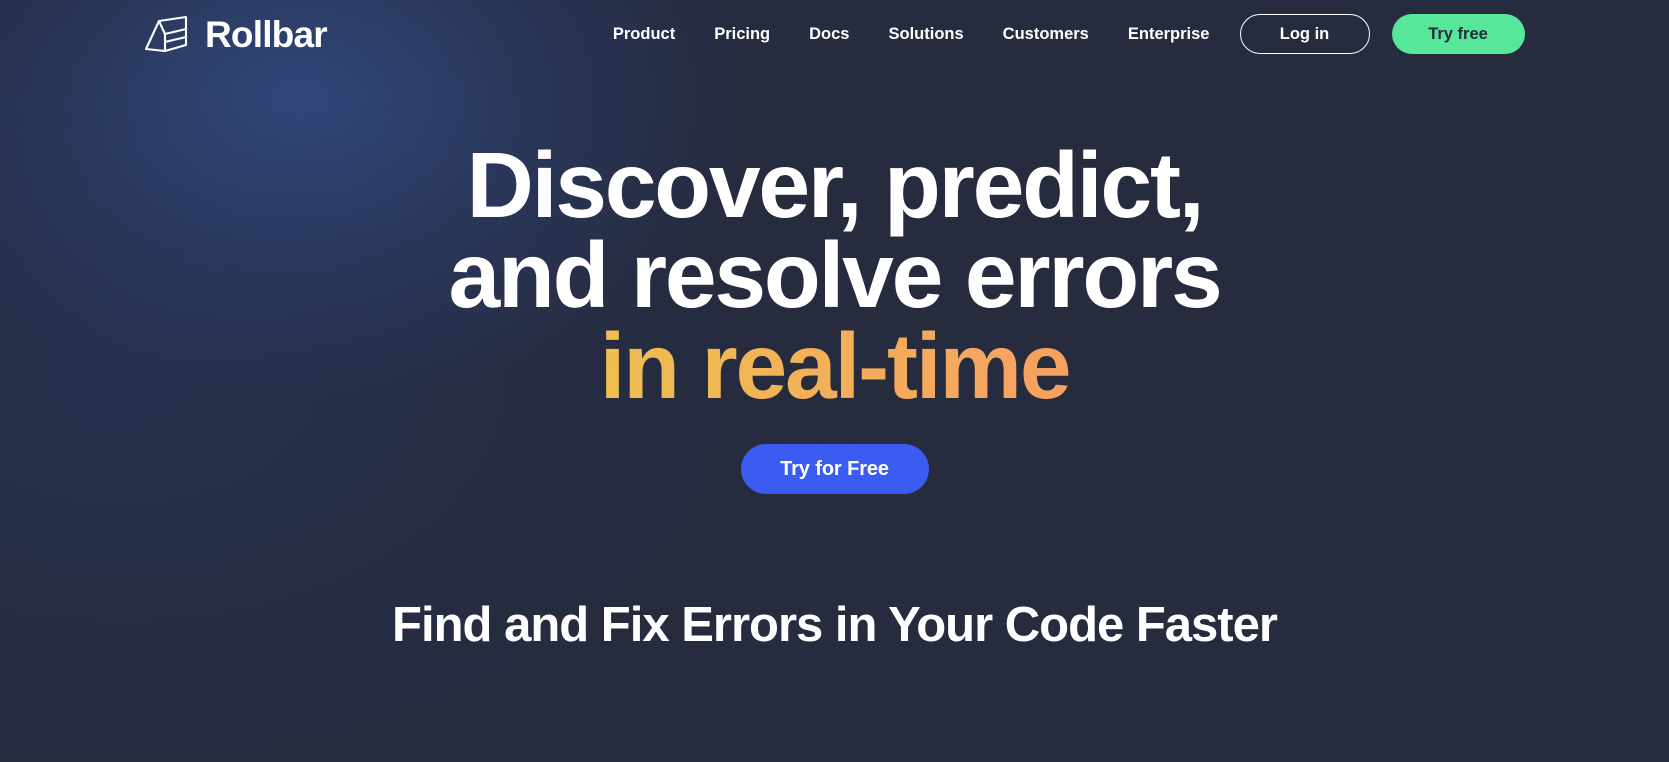 The height and width of the screenshot is (762, 1669). I want to click on nav-item-solutions: Solutions, so click(926, 34).